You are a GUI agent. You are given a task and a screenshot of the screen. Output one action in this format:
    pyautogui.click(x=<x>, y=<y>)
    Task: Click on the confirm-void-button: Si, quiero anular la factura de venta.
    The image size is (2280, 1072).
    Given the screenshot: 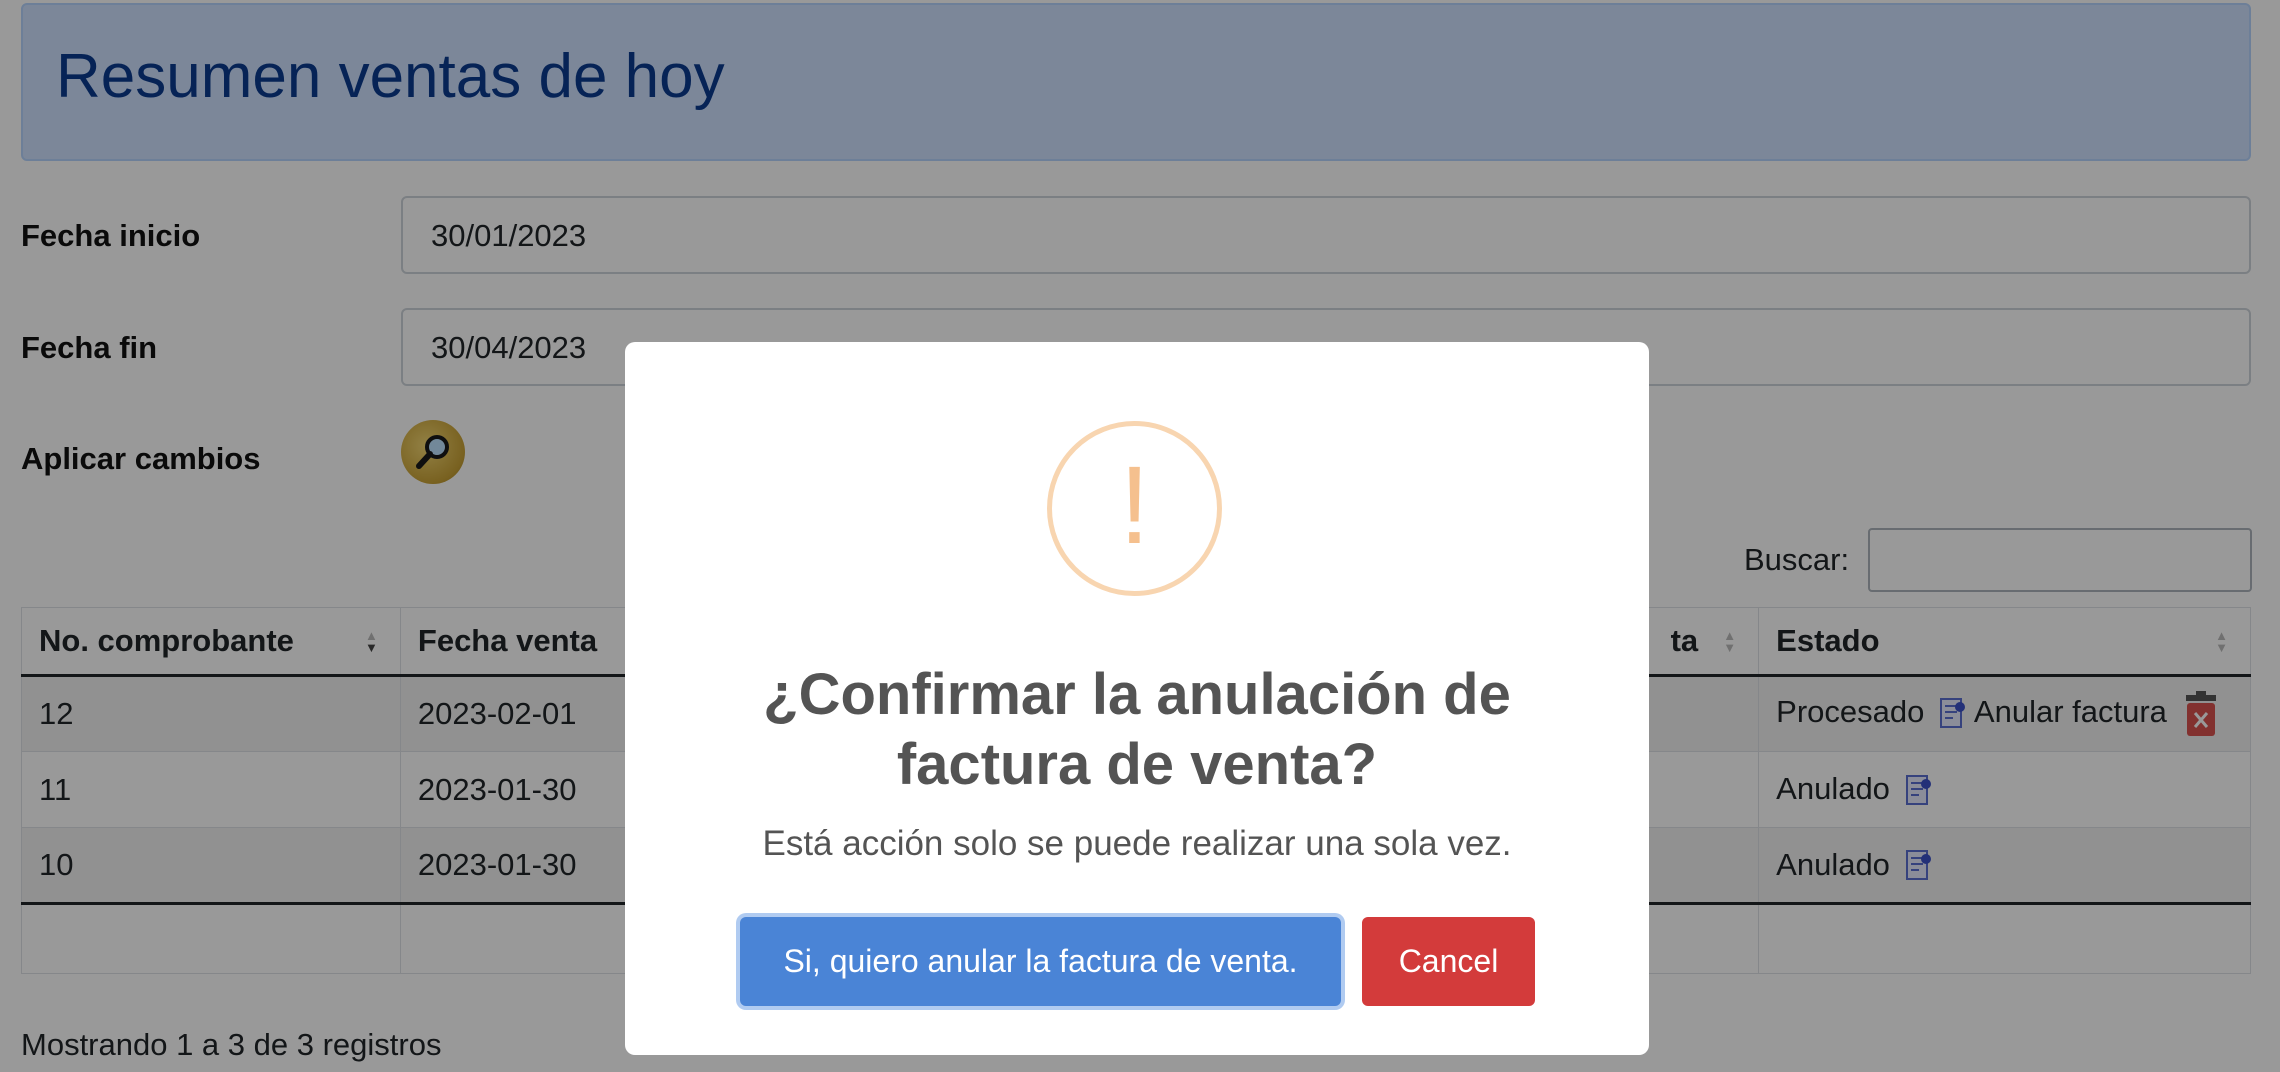 What is the action you would take?
    pyautogui.click(x=1040, y=961)
    